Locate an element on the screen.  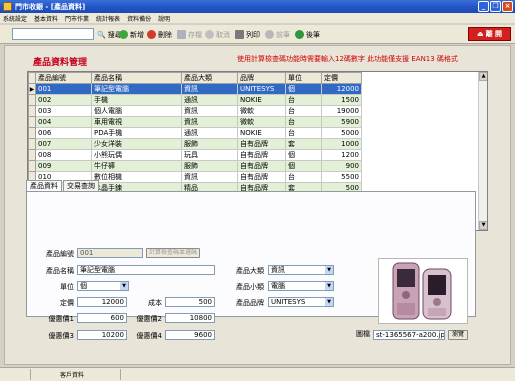
discount-price-4-field: 9600 is located at coordinates (190, 335).